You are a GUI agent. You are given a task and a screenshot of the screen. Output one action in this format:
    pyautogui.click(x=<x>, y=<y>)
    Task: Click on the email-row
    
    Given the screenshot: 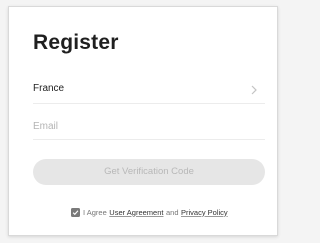 What is the action you would take?
    pyautogui.click(x=149, y=126)
    